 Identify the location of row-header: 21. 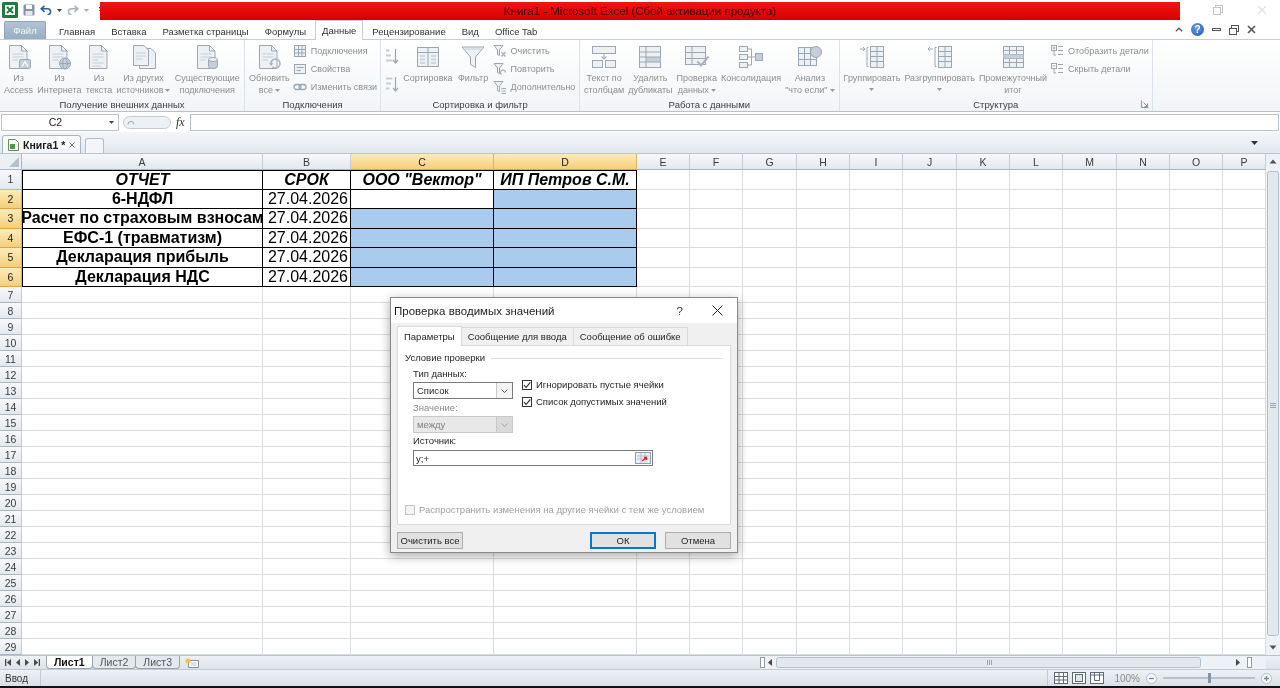
(11, 519).